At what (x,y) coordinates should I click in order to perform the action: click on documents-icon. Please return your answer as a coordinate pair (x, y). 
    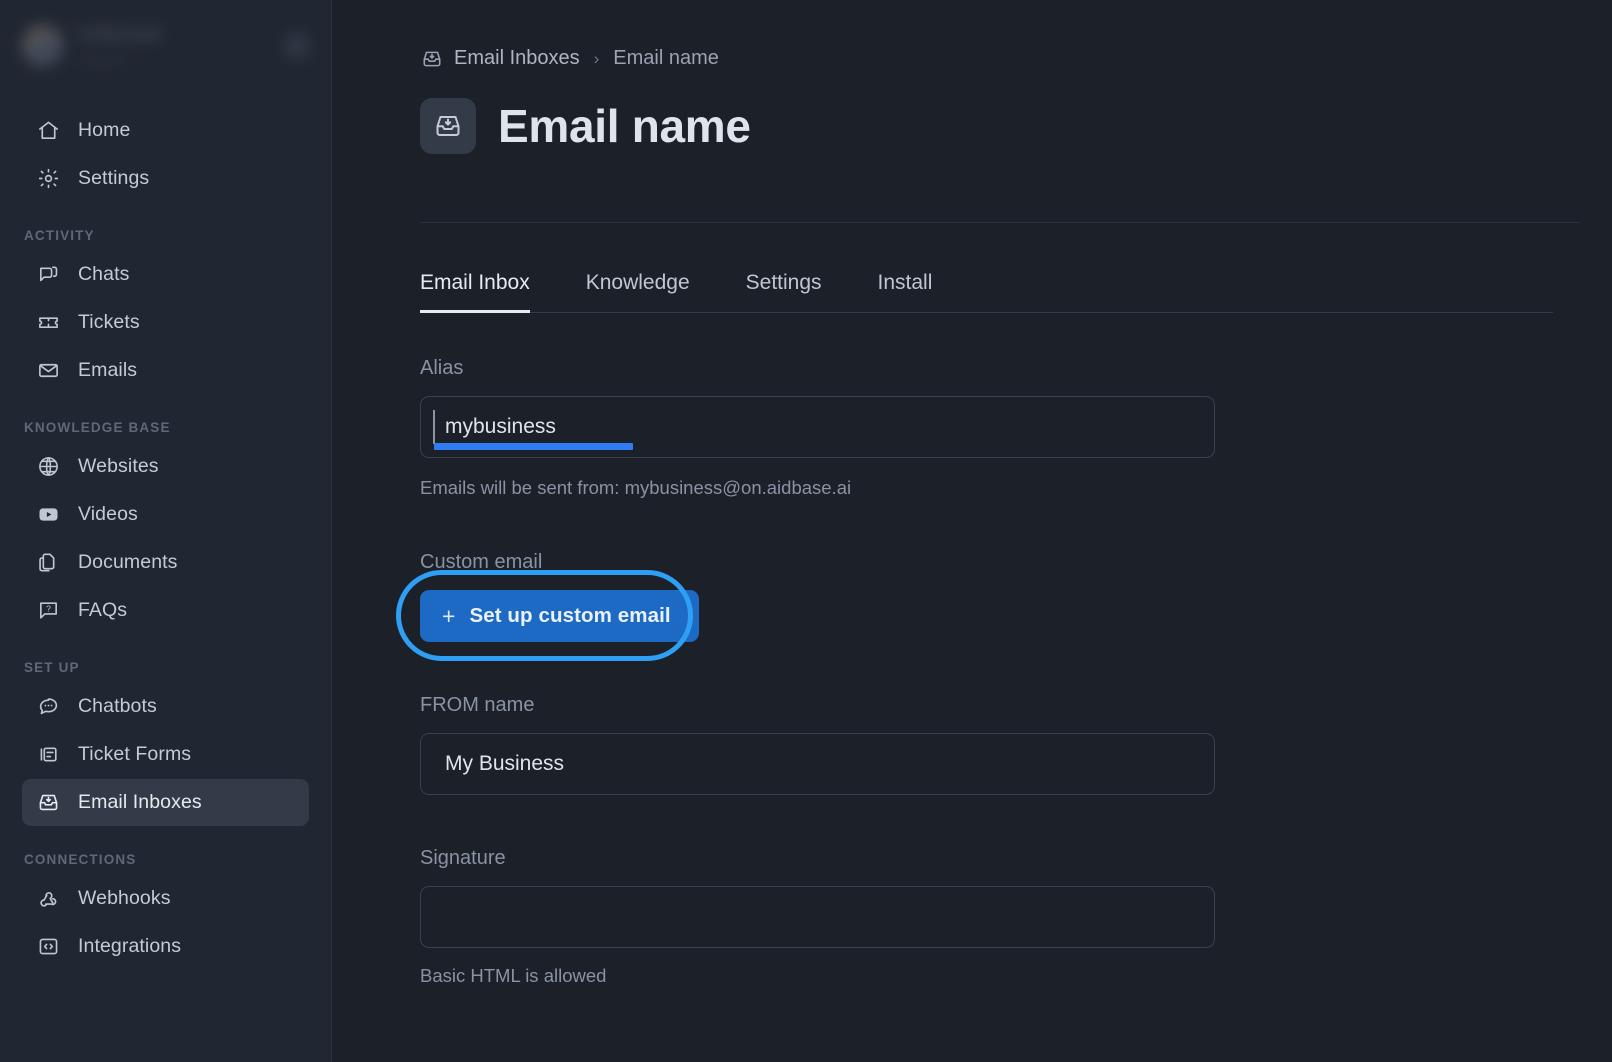
    Looking at the image, I should click on (48, 563).